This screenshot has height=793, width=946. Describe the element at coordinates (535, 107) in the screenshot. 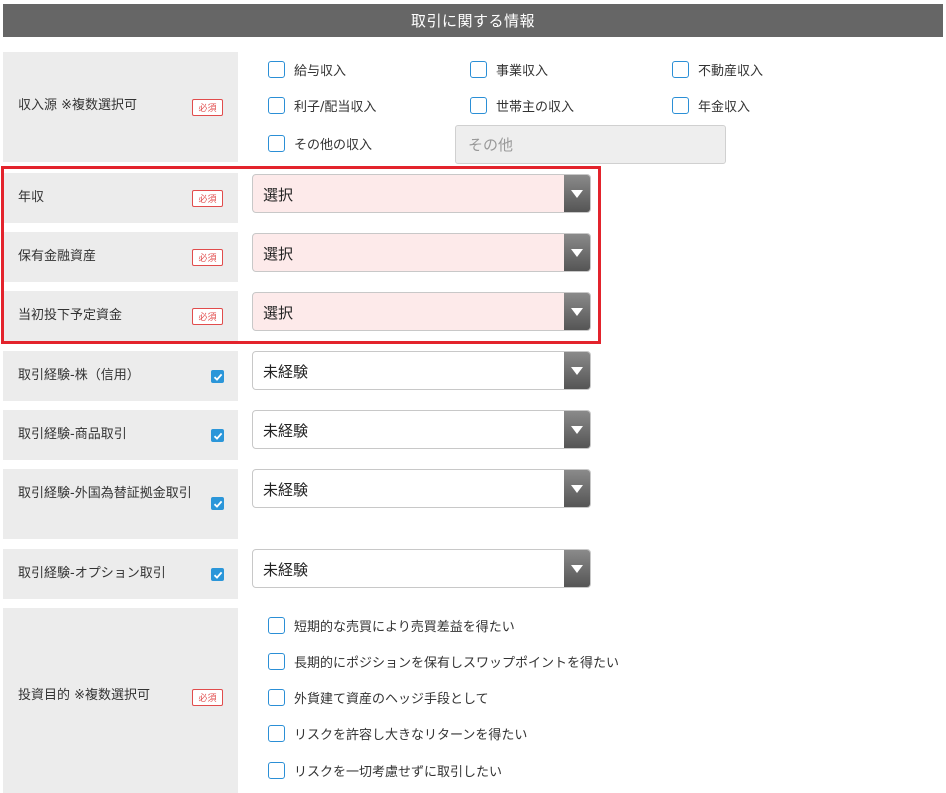

I see `checkbox-label: 世帯主の収入` at that location.